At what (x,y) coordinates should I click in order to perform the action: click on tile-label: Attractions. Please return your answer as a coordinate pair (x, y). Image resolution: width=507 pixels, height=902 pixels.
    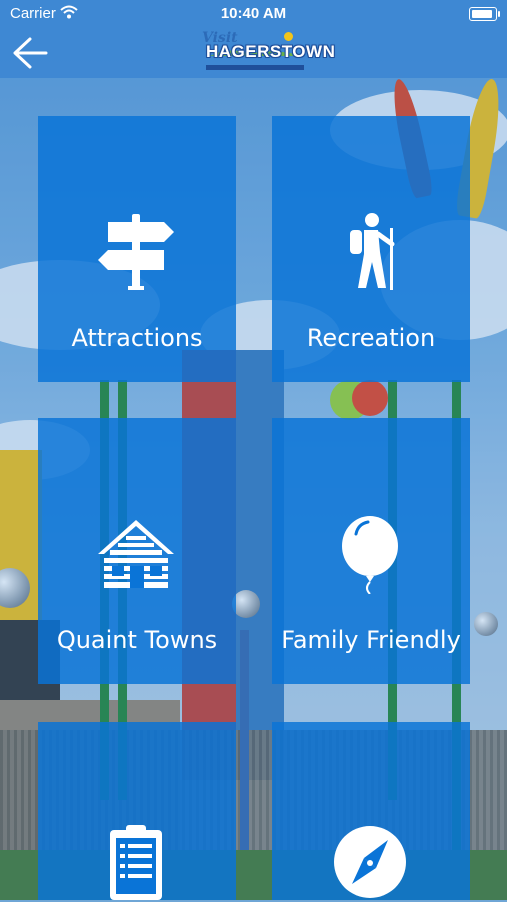
    Looking at the image, I should click on (137, 338).